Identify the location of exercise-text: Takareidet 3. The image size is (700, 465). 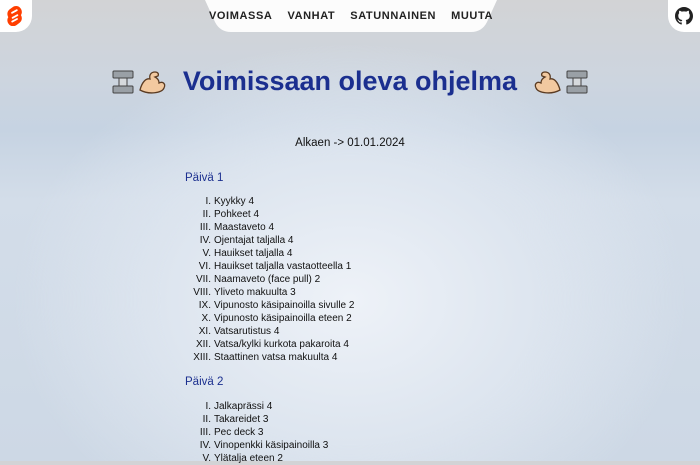
(241, 419).